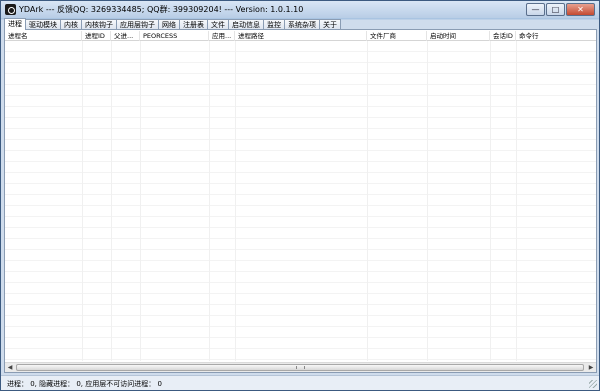  I want to click on column-header-session-id: 会话ID, so click(503, 36).